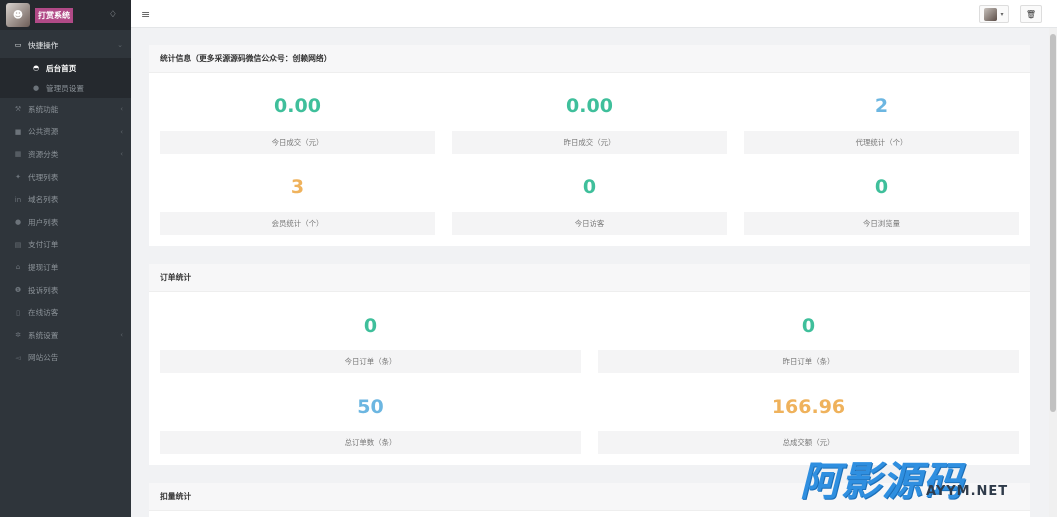 The width and height of the screenshot is (1057, 517). I want to click on stat-label: 昨日订单（条）, so click(808, 361).